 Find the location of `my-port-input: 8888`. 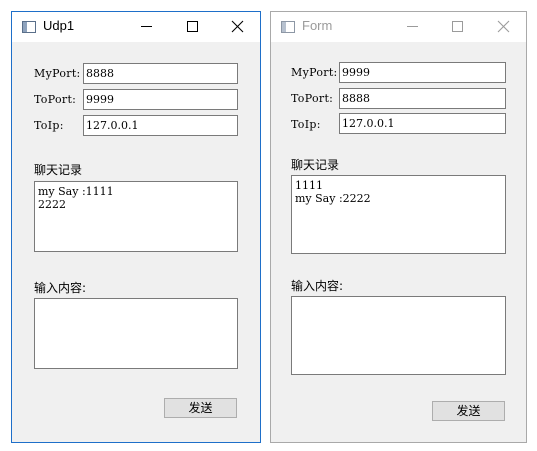

my-port-input: 8888 is located at coordinates (160, 73).